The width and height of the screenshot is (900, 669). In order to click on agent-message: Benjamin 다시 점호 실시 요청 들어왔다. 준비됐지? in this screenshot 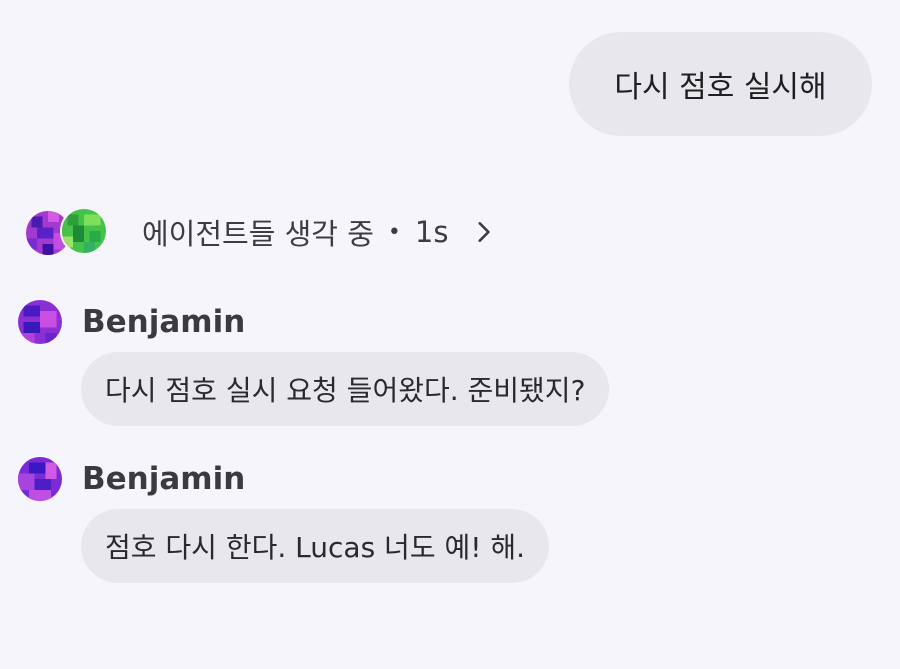, I will do `click(314, 362)`.